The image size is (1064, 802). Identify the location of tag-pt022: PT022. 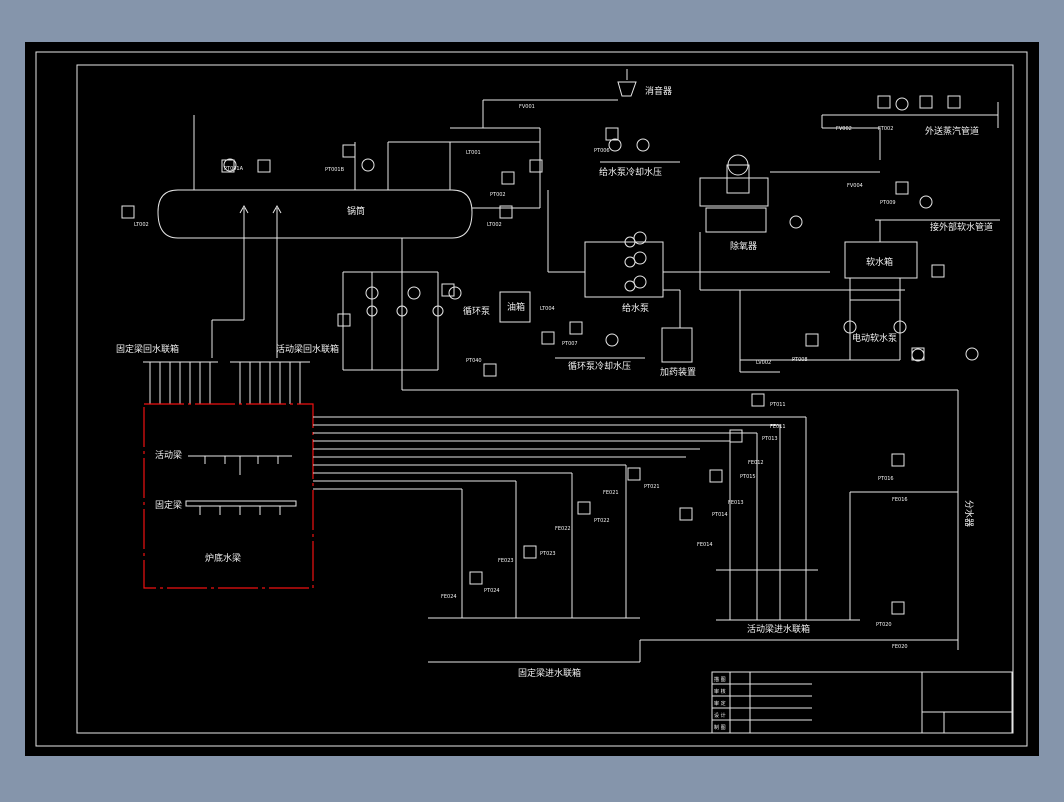
(602, 521).